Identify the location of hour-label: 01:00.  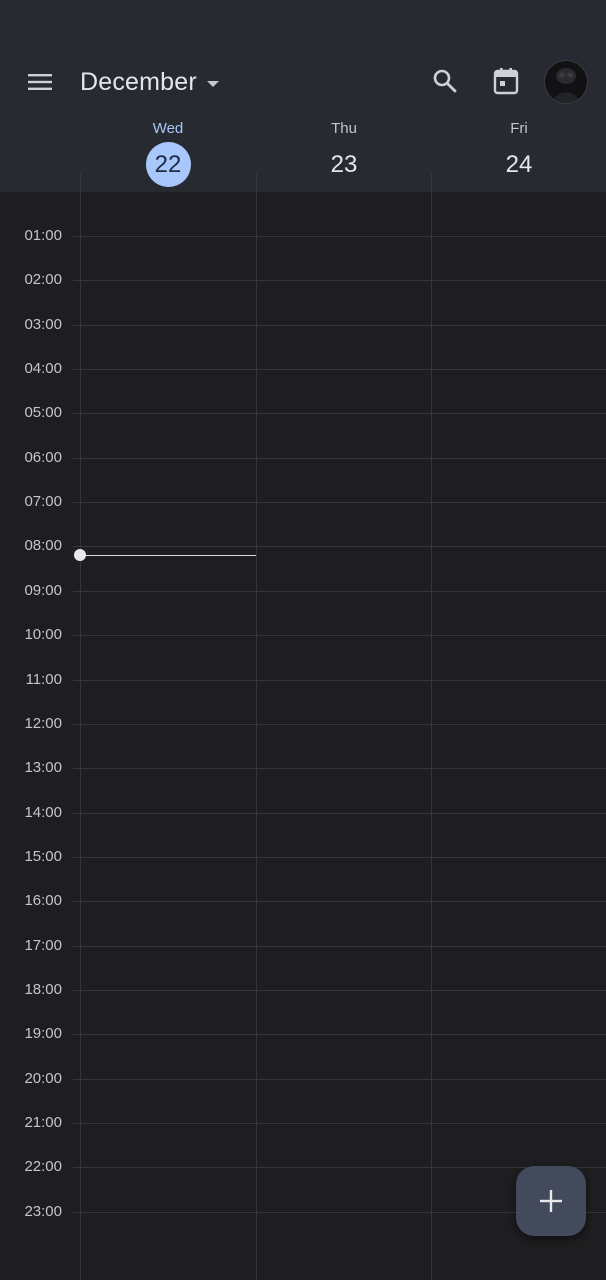
(43, 235).